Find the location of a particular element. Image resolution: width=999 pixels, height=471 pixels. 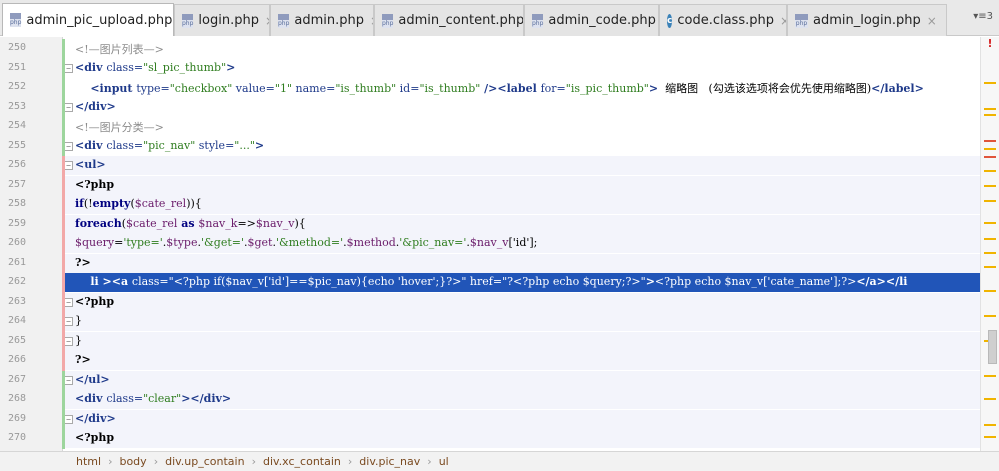

code-token: "is_pic_thumb" is located at coordinates (607, 88).